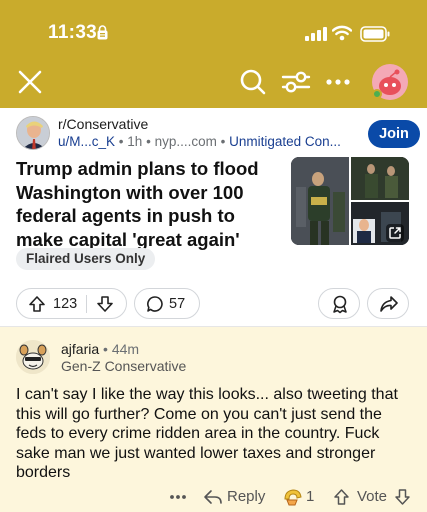  Describe the element at coordinates (86, 141) in the screenshot. I see `post-author: u/M...c_K` at that location.